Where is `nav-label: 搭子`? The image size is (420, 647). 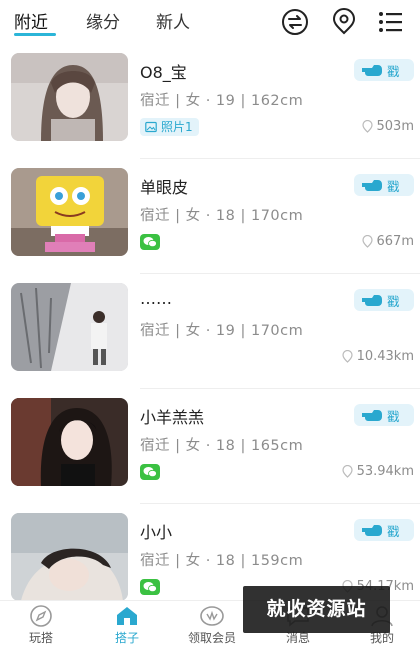 nav-label: 搭子 is located at coordinates (126, 638).